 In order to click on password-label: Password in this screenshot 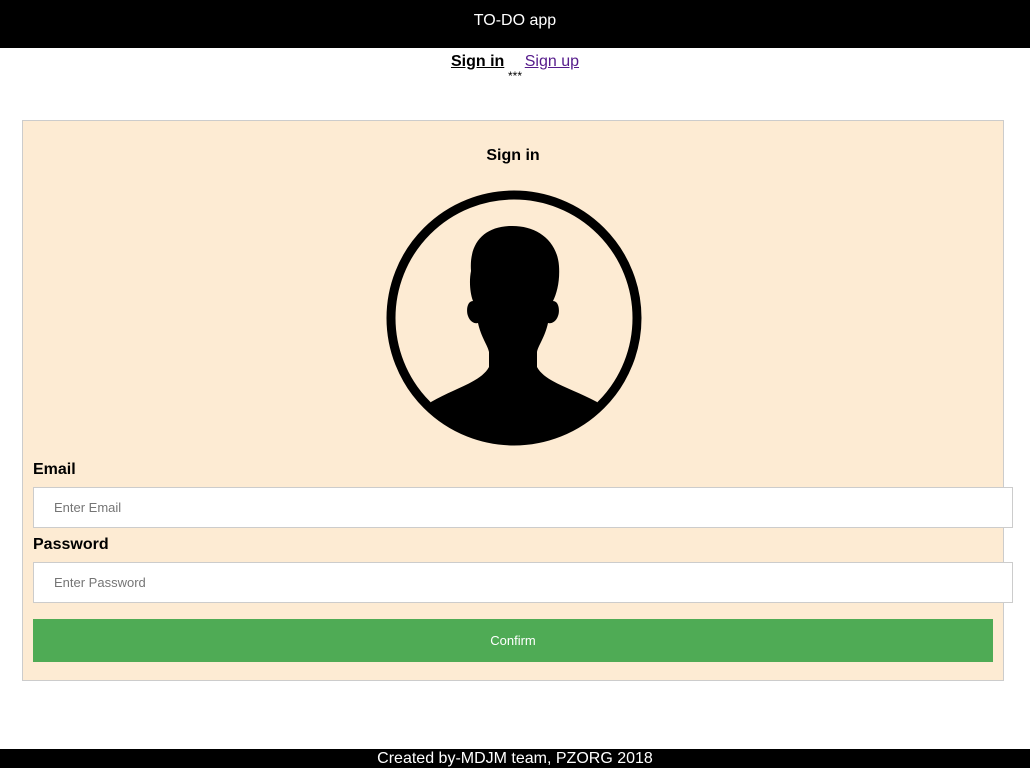, I will do `click(71, 544)`.